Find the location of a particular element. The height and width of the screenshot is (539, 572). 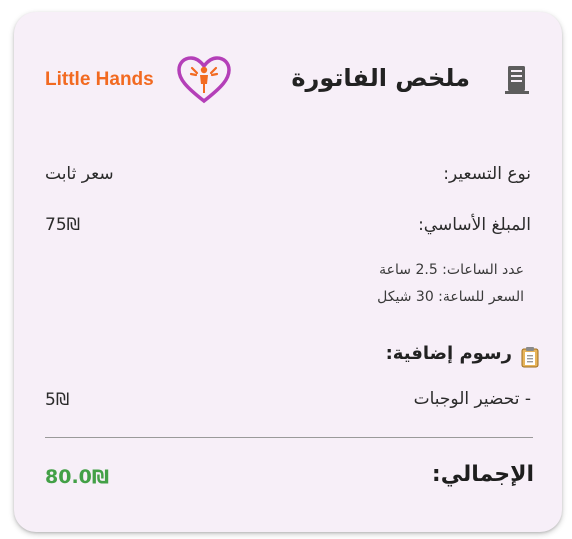

receipt-icon is located at coordinates (517, 80).